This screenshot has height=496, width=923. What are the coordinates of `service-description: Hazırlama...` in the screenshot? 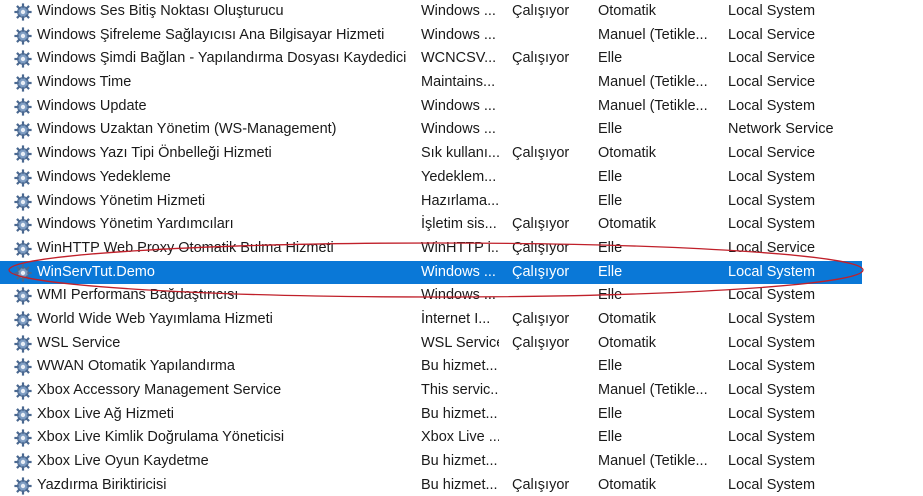 It's located at (460, 200).